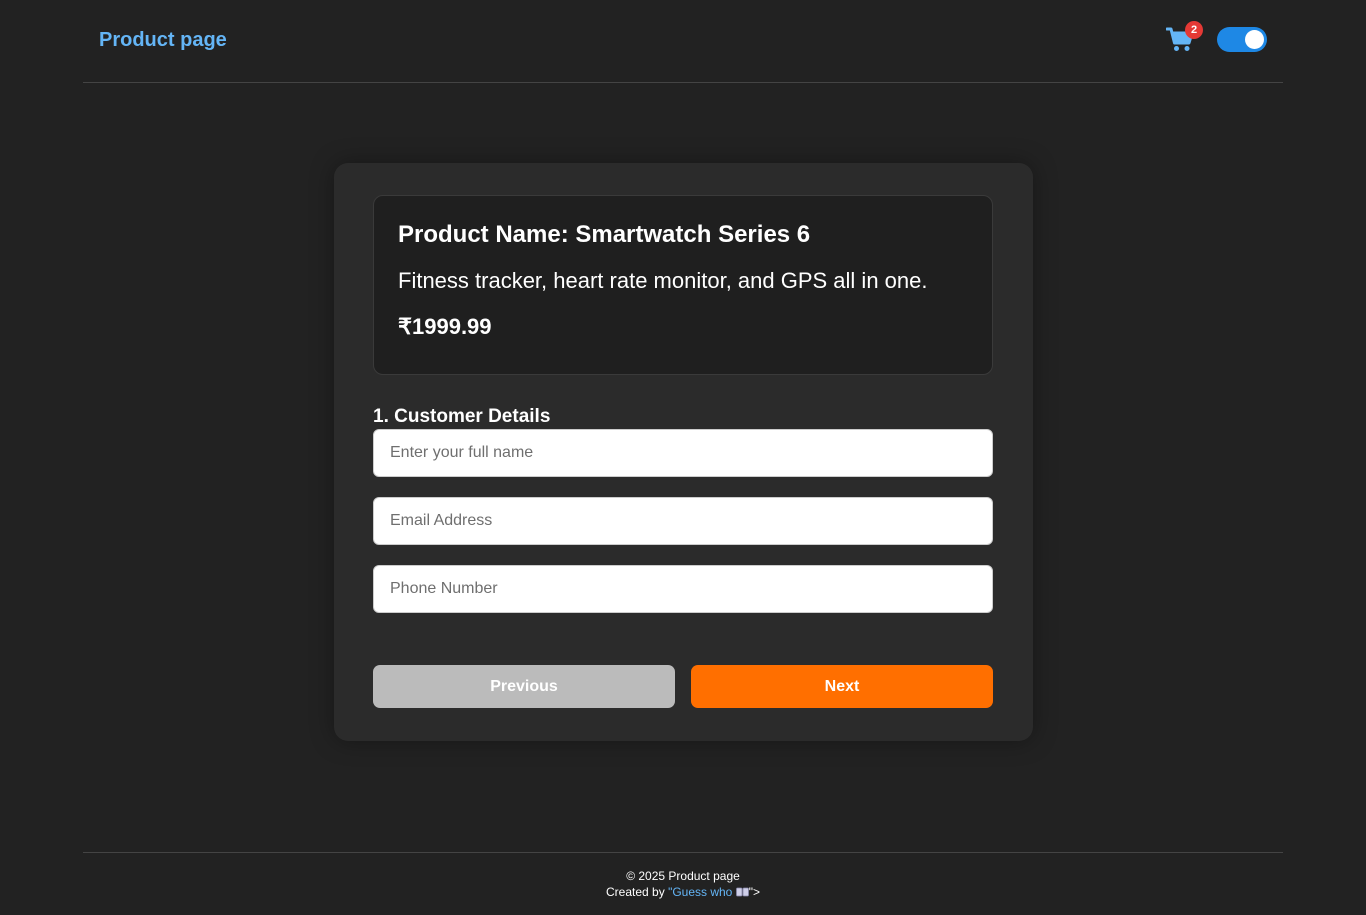  What do you see at coordinates (1194, 30) in the screenshot?
I see `cart-count-badge: 2` at bounding box center [1194, 30].